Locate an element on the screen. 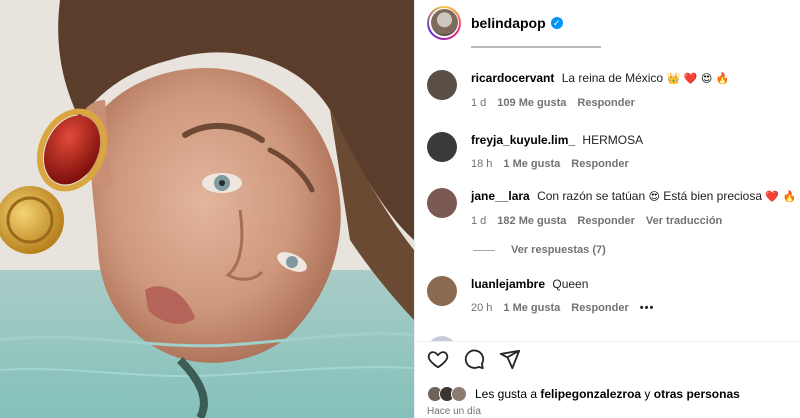 Image resolution: width=800 pixels, height=418 pixels. comment-emojis: 😍 is located at coordinates (654, 196).